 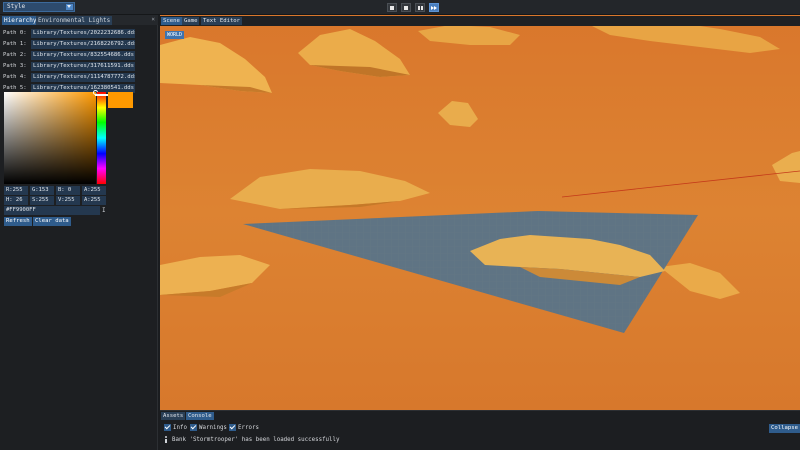 I want to click on step-icon, so click(x=406, y=7).